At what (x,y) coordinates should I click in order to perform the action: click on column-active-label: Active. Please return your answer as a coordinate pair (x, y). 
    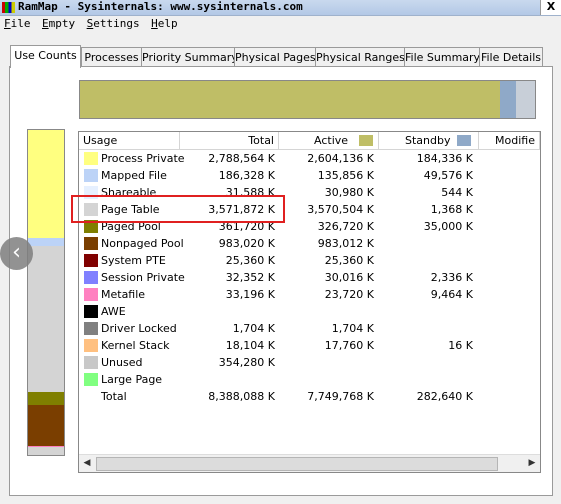
    Looking at the image, I should click on (331, 140).